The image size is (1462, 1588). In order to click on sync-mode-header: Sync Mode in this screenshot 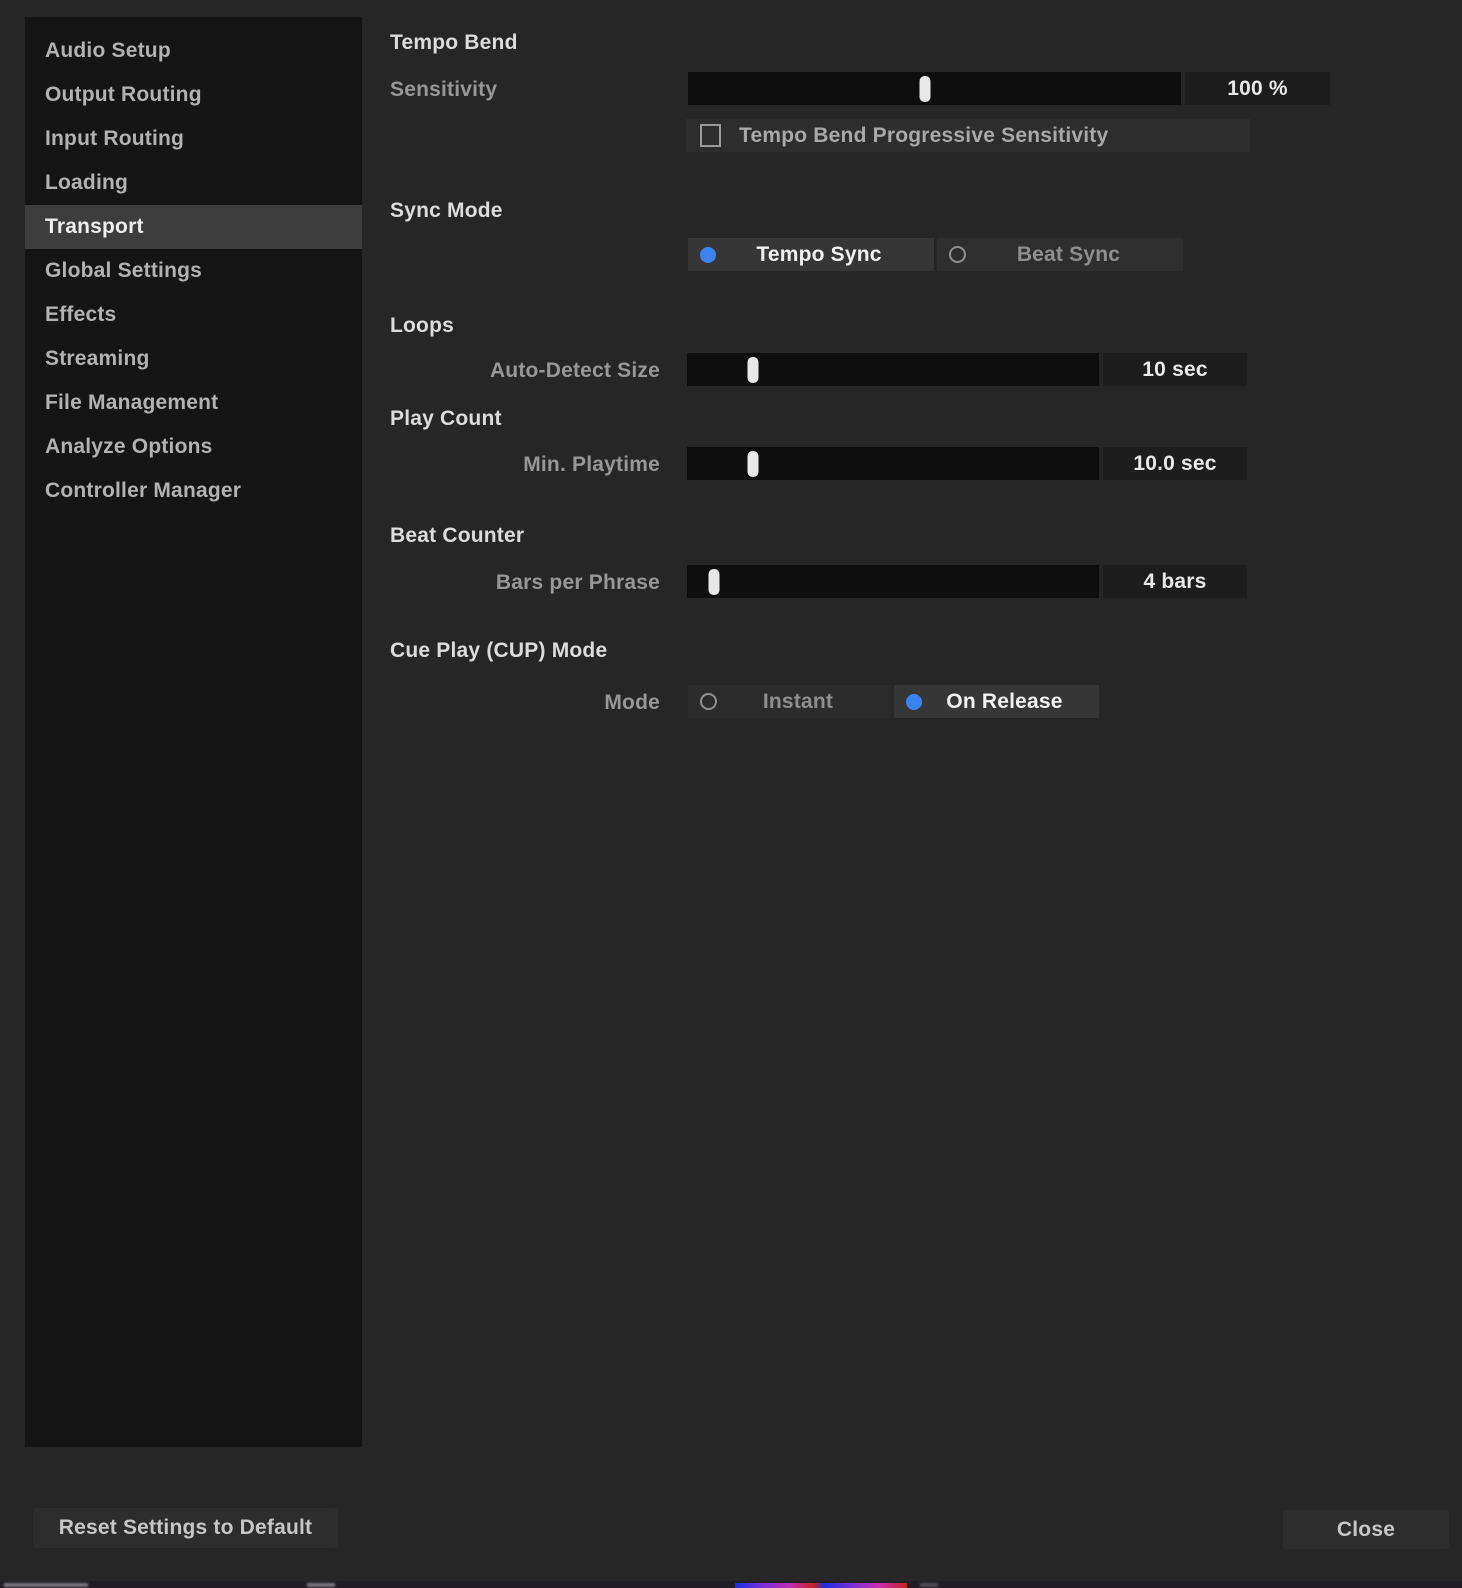, I will do `click(446, 210)`.